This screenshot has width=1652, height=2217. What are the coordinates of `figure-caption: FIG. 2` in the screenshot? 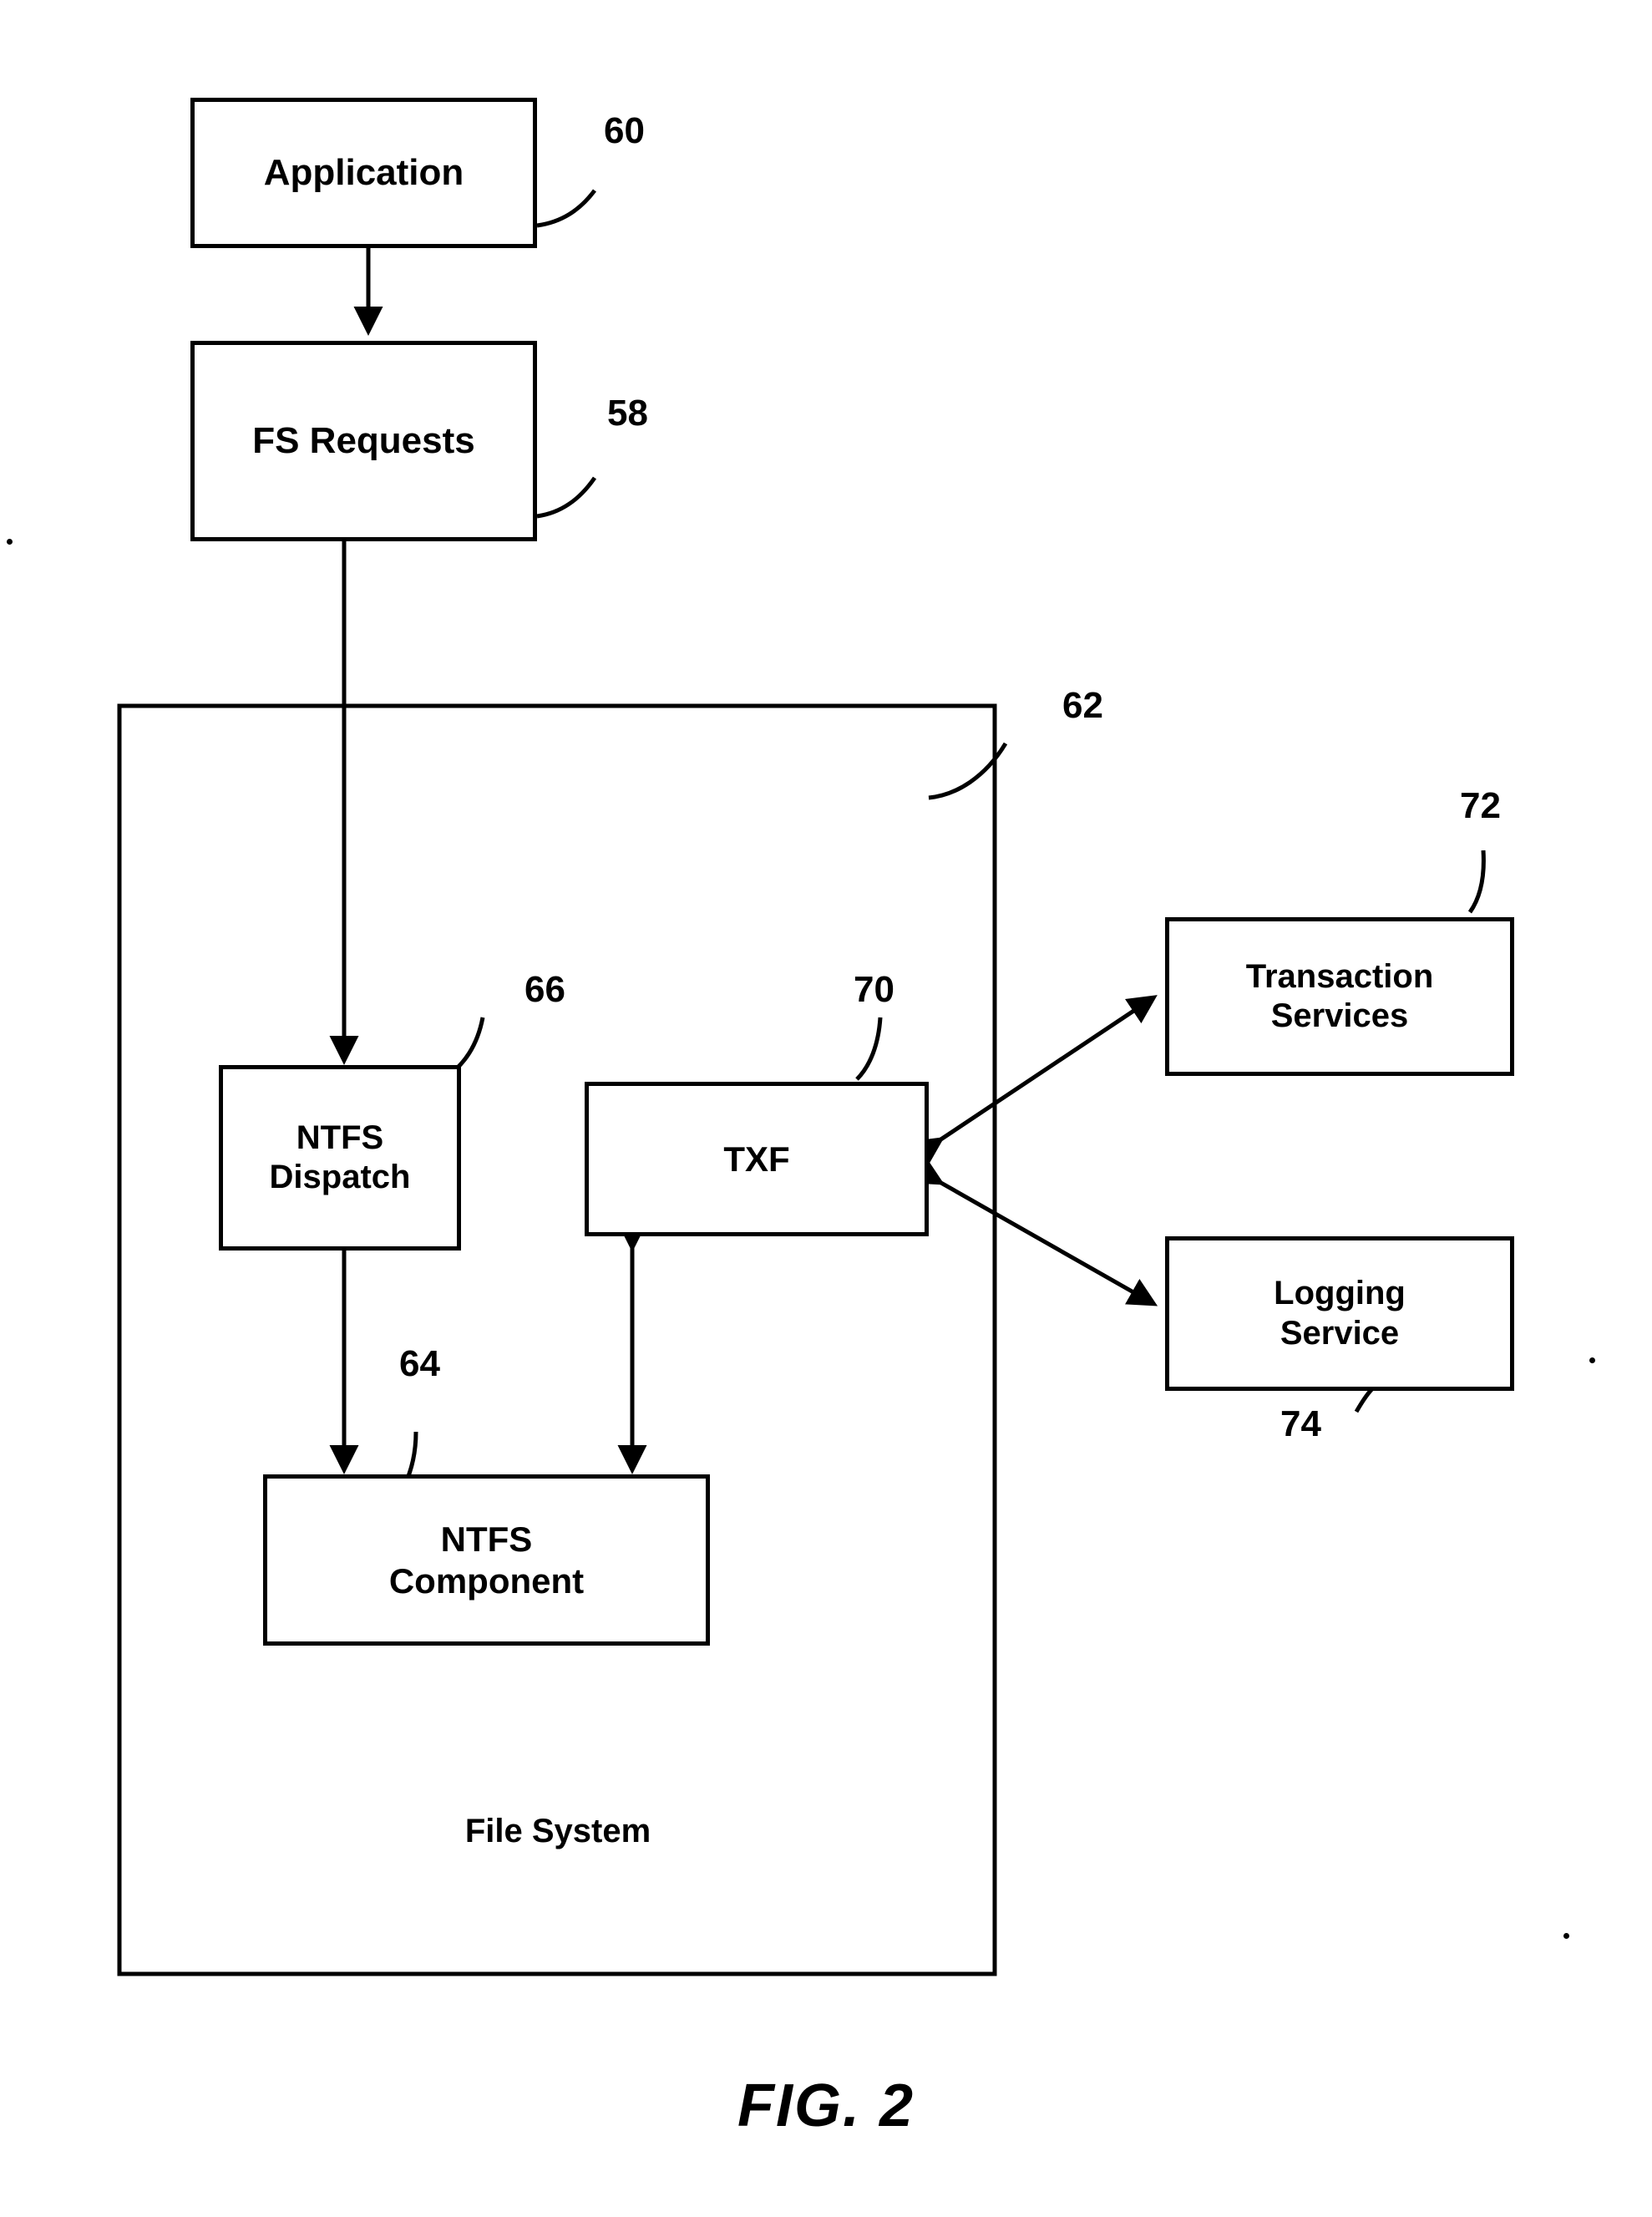 It's located at (826, 2106).